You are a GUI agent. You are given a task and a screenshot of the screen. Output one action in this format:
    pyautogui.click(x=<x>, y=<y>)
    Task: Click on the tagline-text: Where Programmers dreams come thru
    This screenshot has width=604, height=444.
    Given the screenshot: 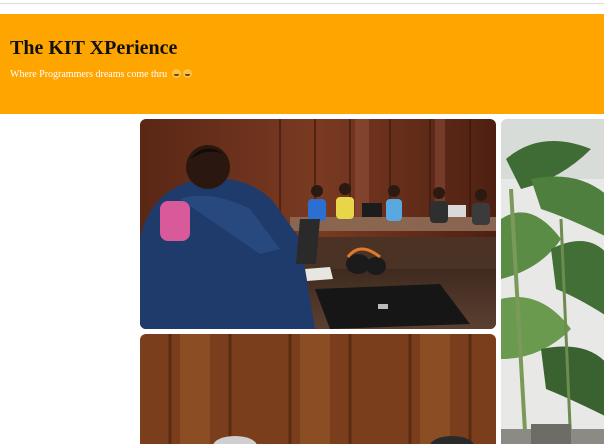 What is the action you would take?
    pyautogui.click(x=89, y=74)
    